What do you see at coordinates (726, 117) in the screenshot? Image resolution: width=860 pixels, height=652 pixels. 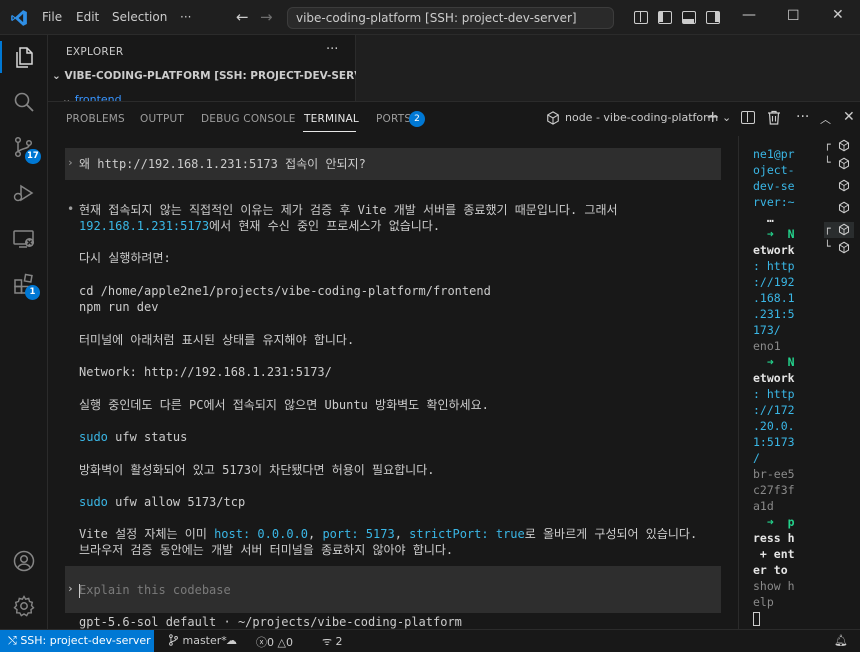 I see `terminal-dropdown-chevron-icon: ⌄` at bounding box center [726, 117].